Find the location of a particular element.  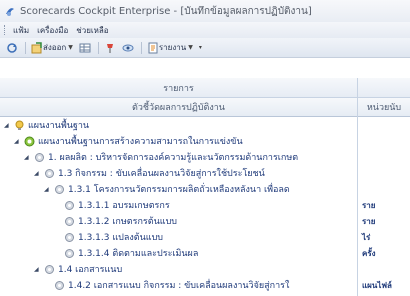

menu-tools: เครื่องมือ is located at coordinates (52, 30).